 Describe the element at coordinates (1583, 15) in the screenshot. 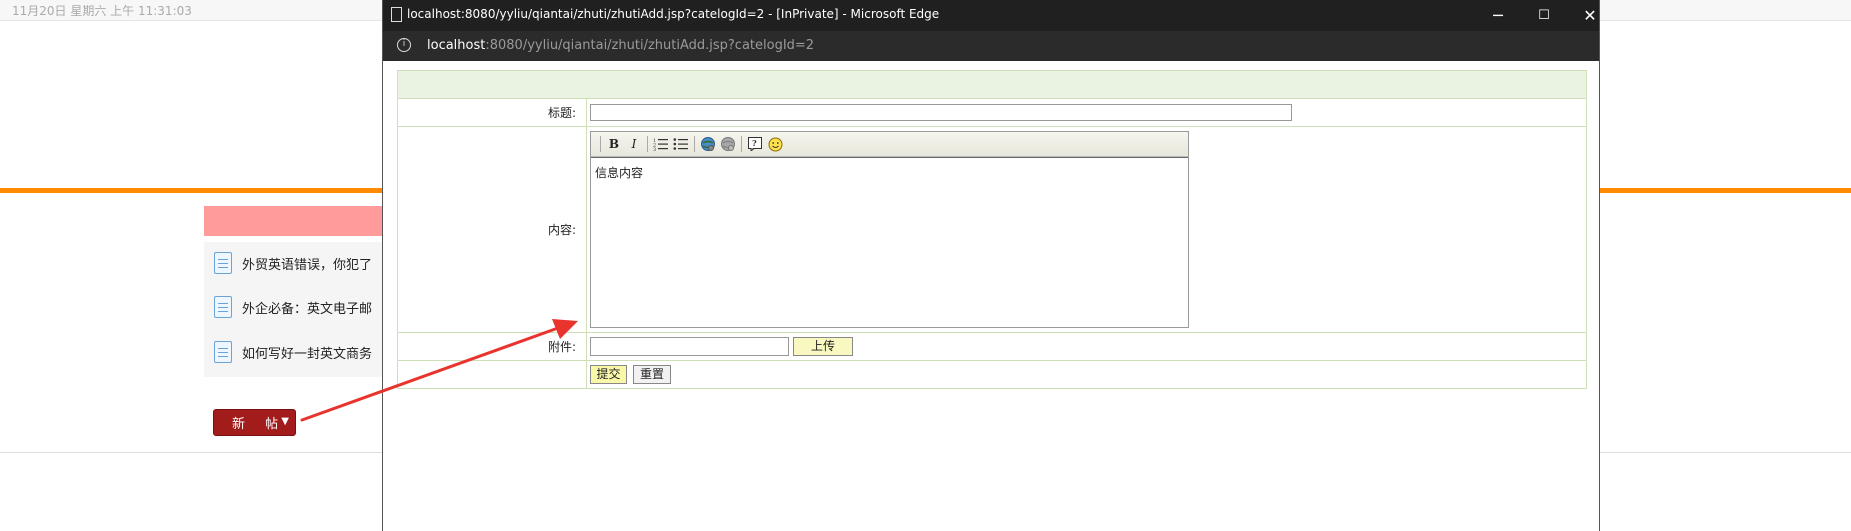

I see `close-button: ✕` at that location.